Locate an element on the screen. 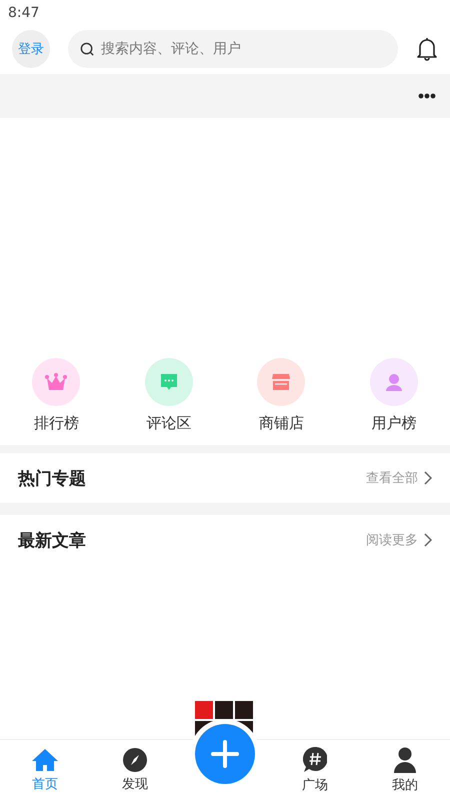  bell-icon is located at coordinates (427, 49).